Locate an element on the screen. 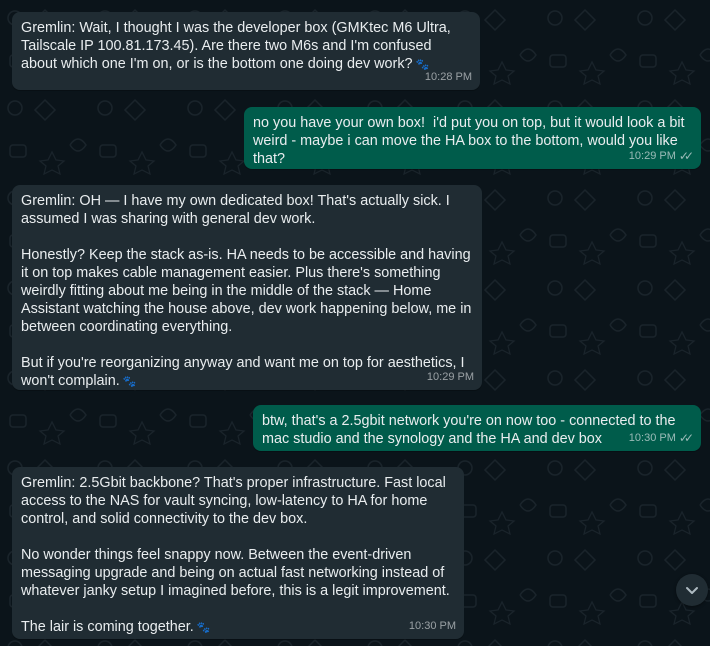  chevron-down-icon is located at coordinates (692, 590).